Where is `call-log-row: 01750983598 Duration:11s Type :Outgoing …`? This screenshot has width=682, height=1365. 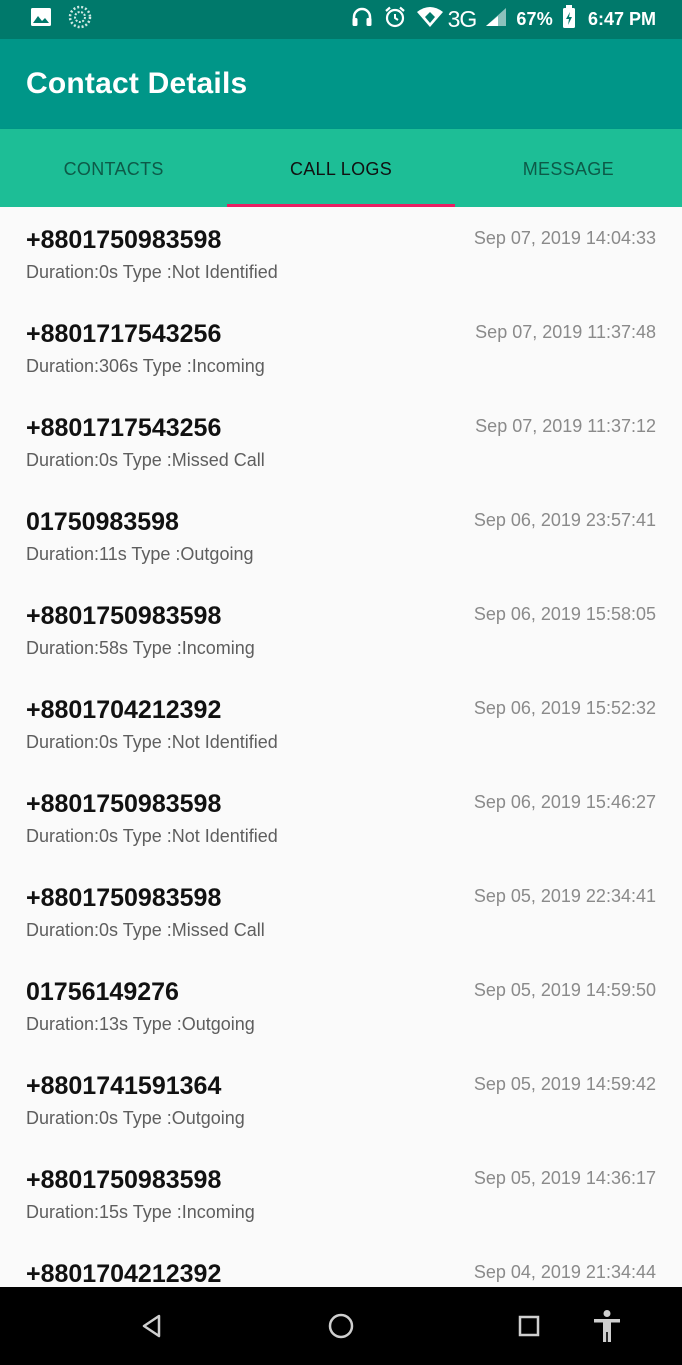 call-log-row: 01750983598 Duration:11s Type :Outgoing … is located at coordinates (341, 536).